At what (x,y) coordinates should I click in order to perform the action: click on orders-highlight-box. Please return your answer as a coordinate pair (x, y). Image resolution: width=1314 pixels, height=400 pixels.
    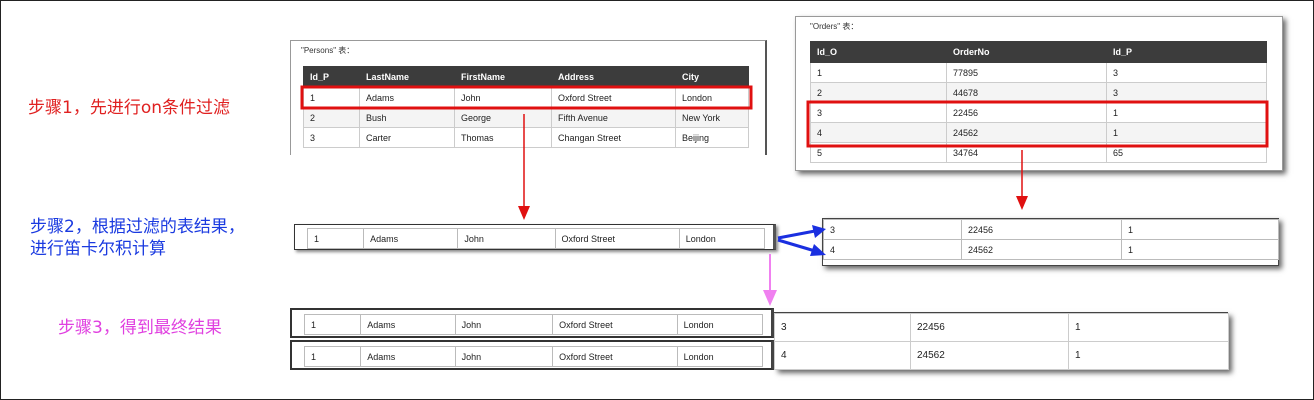
    Looking at the image, I should click on (1037, 124).